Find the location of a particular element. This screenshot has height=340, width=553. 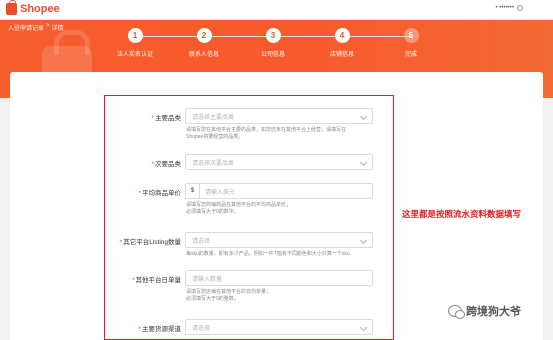

step-3-number: 3 is located at coordinates (273, 35).